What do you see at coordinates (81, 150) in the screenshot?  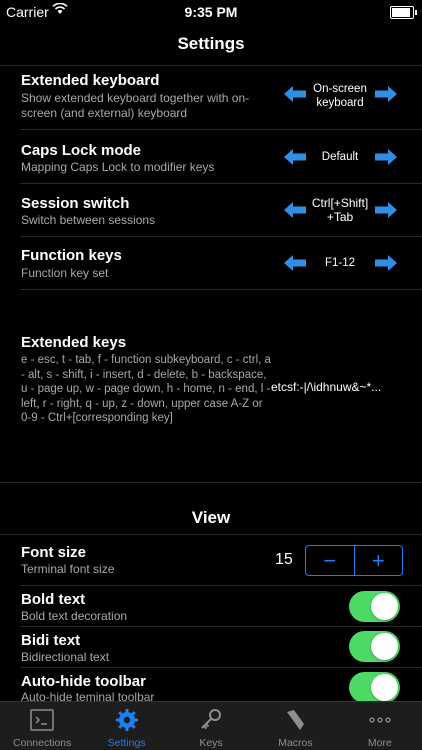 I see `row-title: Caps Lock mode` at bounding box center [81, 150].